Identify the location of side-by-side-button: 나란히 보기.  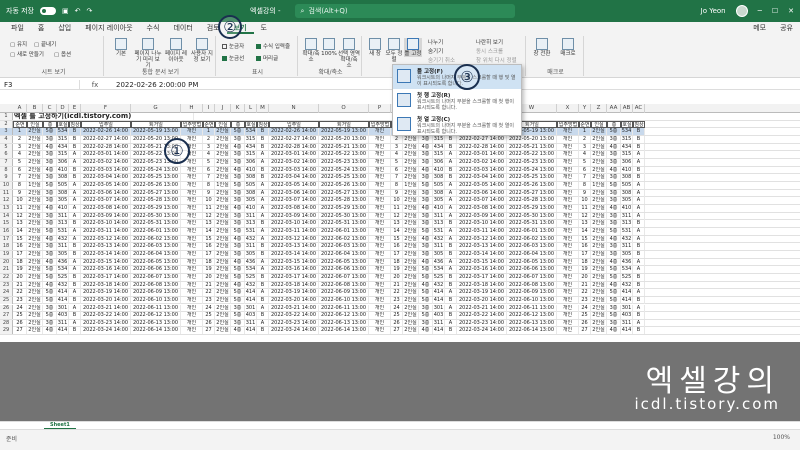
(489, 42).